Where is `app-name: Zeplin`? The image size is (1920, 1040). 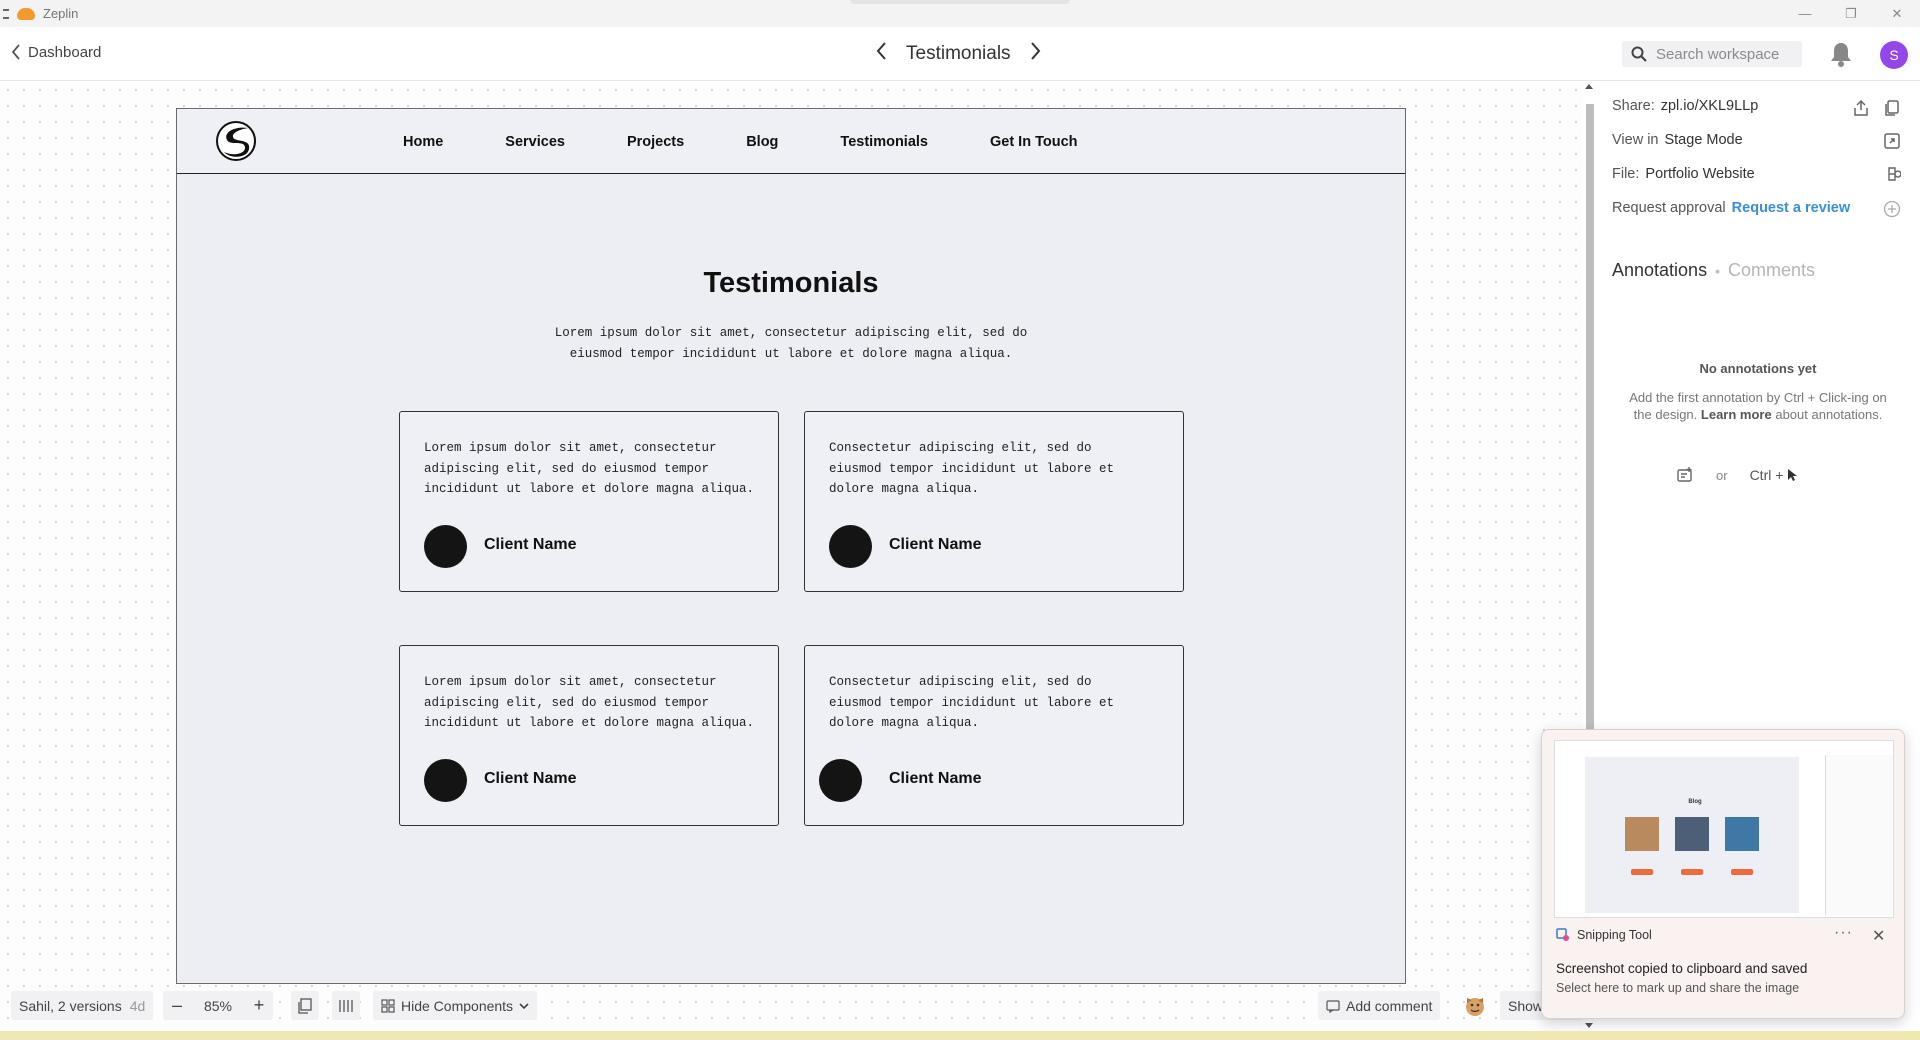 app-name: Zeplin is located at coordinates (61, 13).